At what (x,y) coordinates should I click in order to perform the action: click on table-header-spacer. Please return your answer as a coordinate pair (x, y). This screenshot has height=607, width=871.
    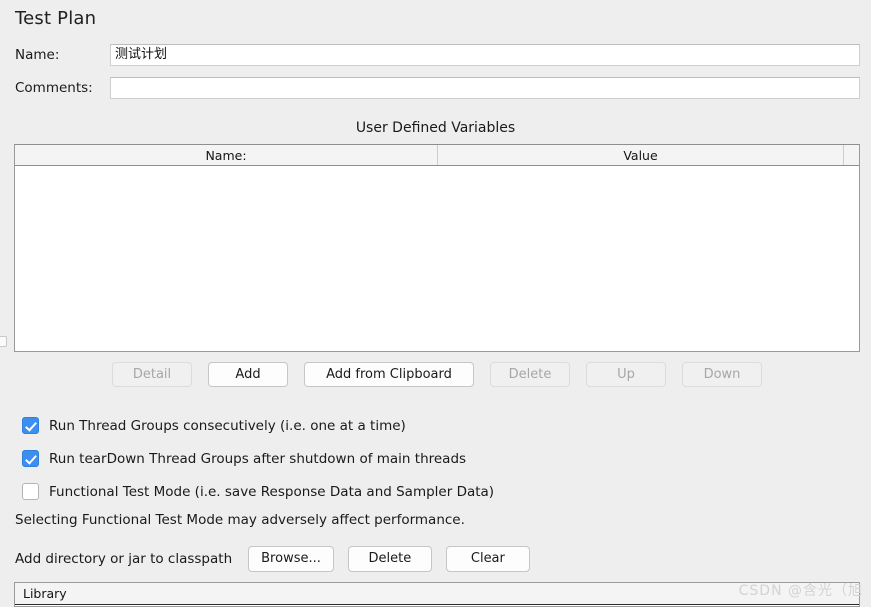
    Looking at the image, I should click on (851, 155).